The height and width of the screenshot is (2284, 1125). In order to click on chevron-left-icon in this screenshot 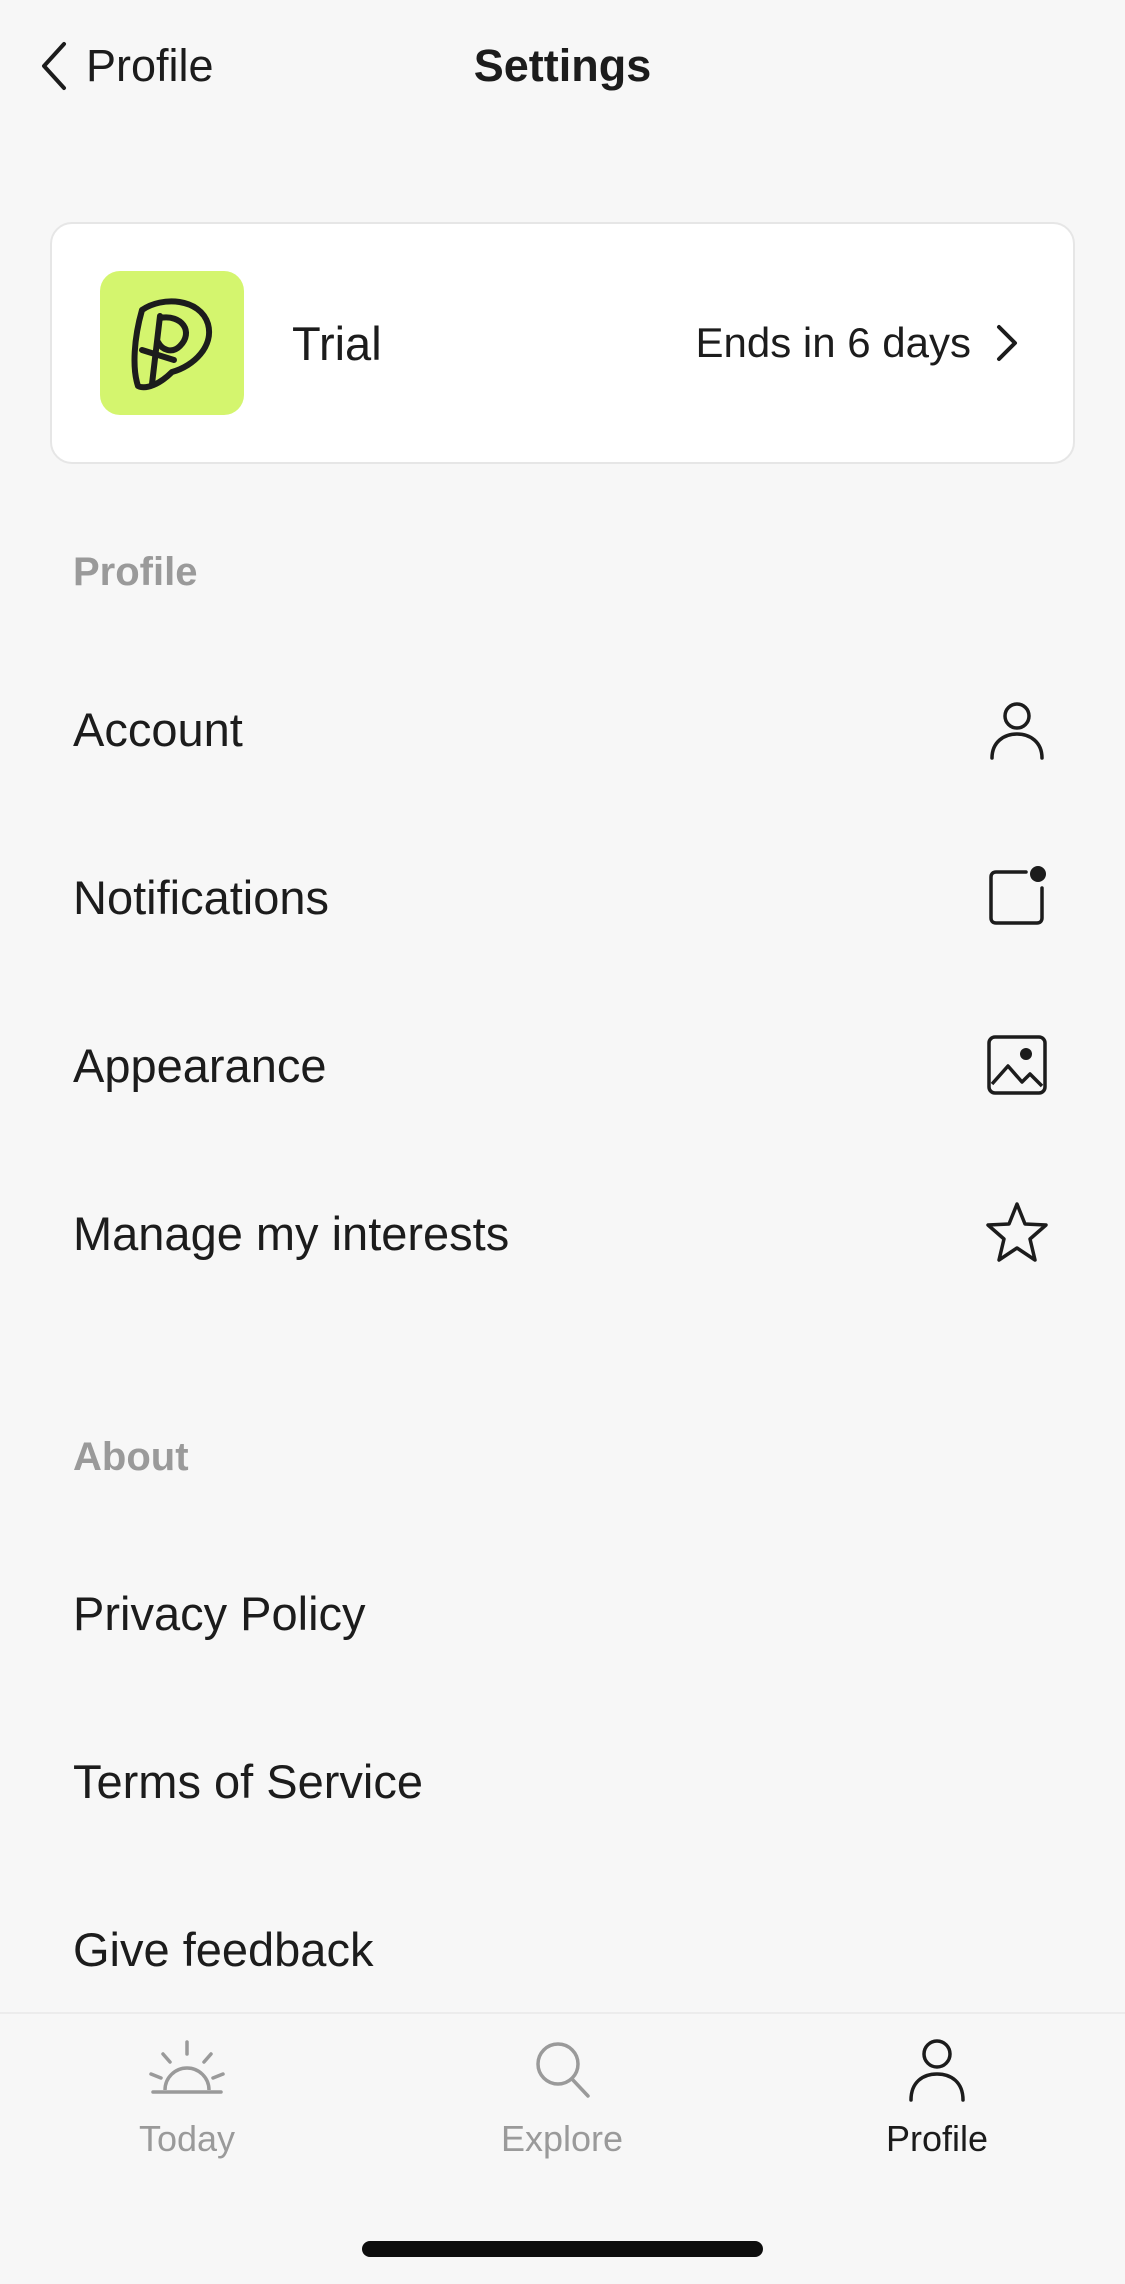, I will do `click(54, 66)`.